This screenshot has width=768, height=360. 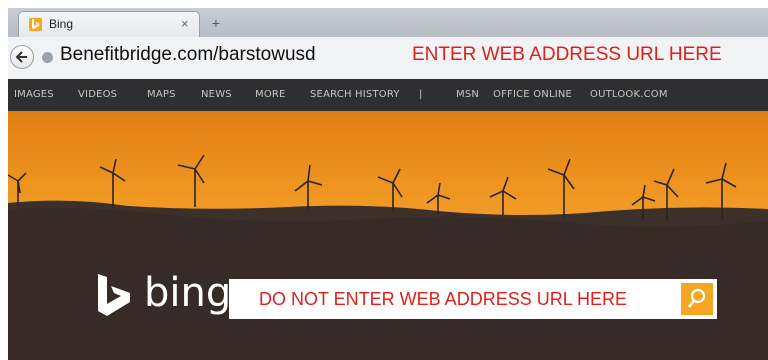 I want to click on nav-item-outlook: OUTLOOK.COM, so click(x=629, y=94).